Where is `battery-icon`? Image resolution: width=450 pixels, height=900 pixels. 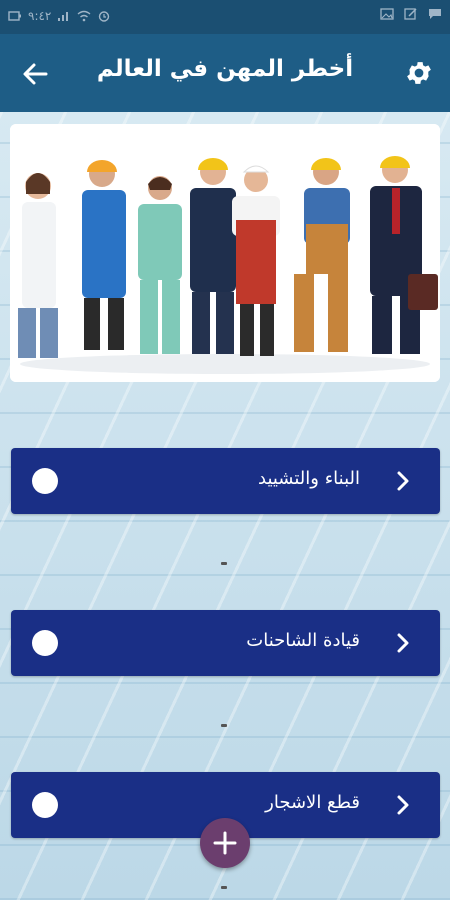
battery-icon is located at coordinates (14, 16).